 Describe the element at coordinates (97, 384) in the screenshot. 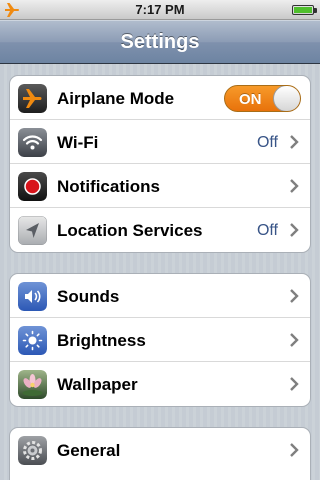

I see `row-label: Wallpaper` at that location.